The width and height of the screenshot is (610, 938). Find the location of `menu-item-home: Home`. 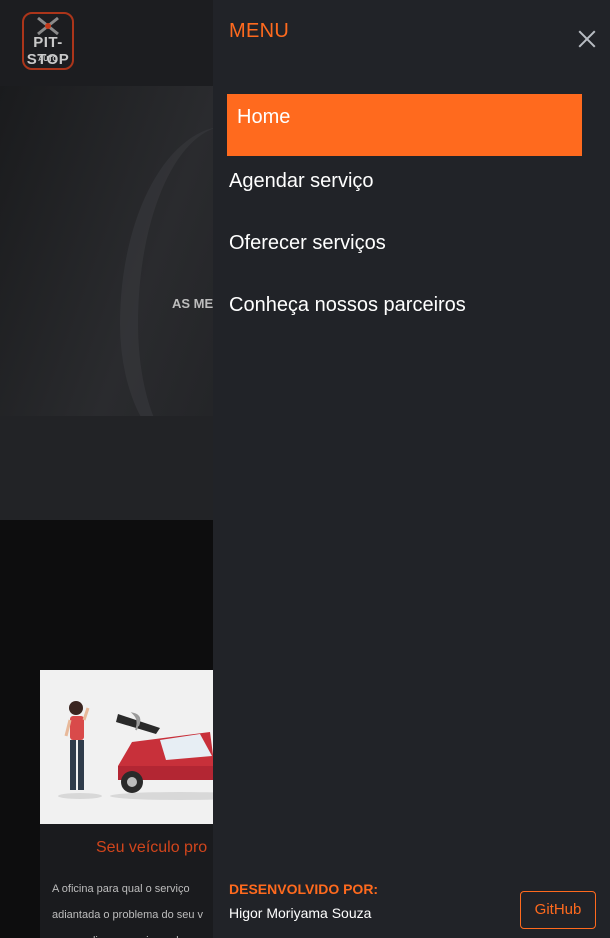

menu-item-home: Home is located at coordinates (404, 125).